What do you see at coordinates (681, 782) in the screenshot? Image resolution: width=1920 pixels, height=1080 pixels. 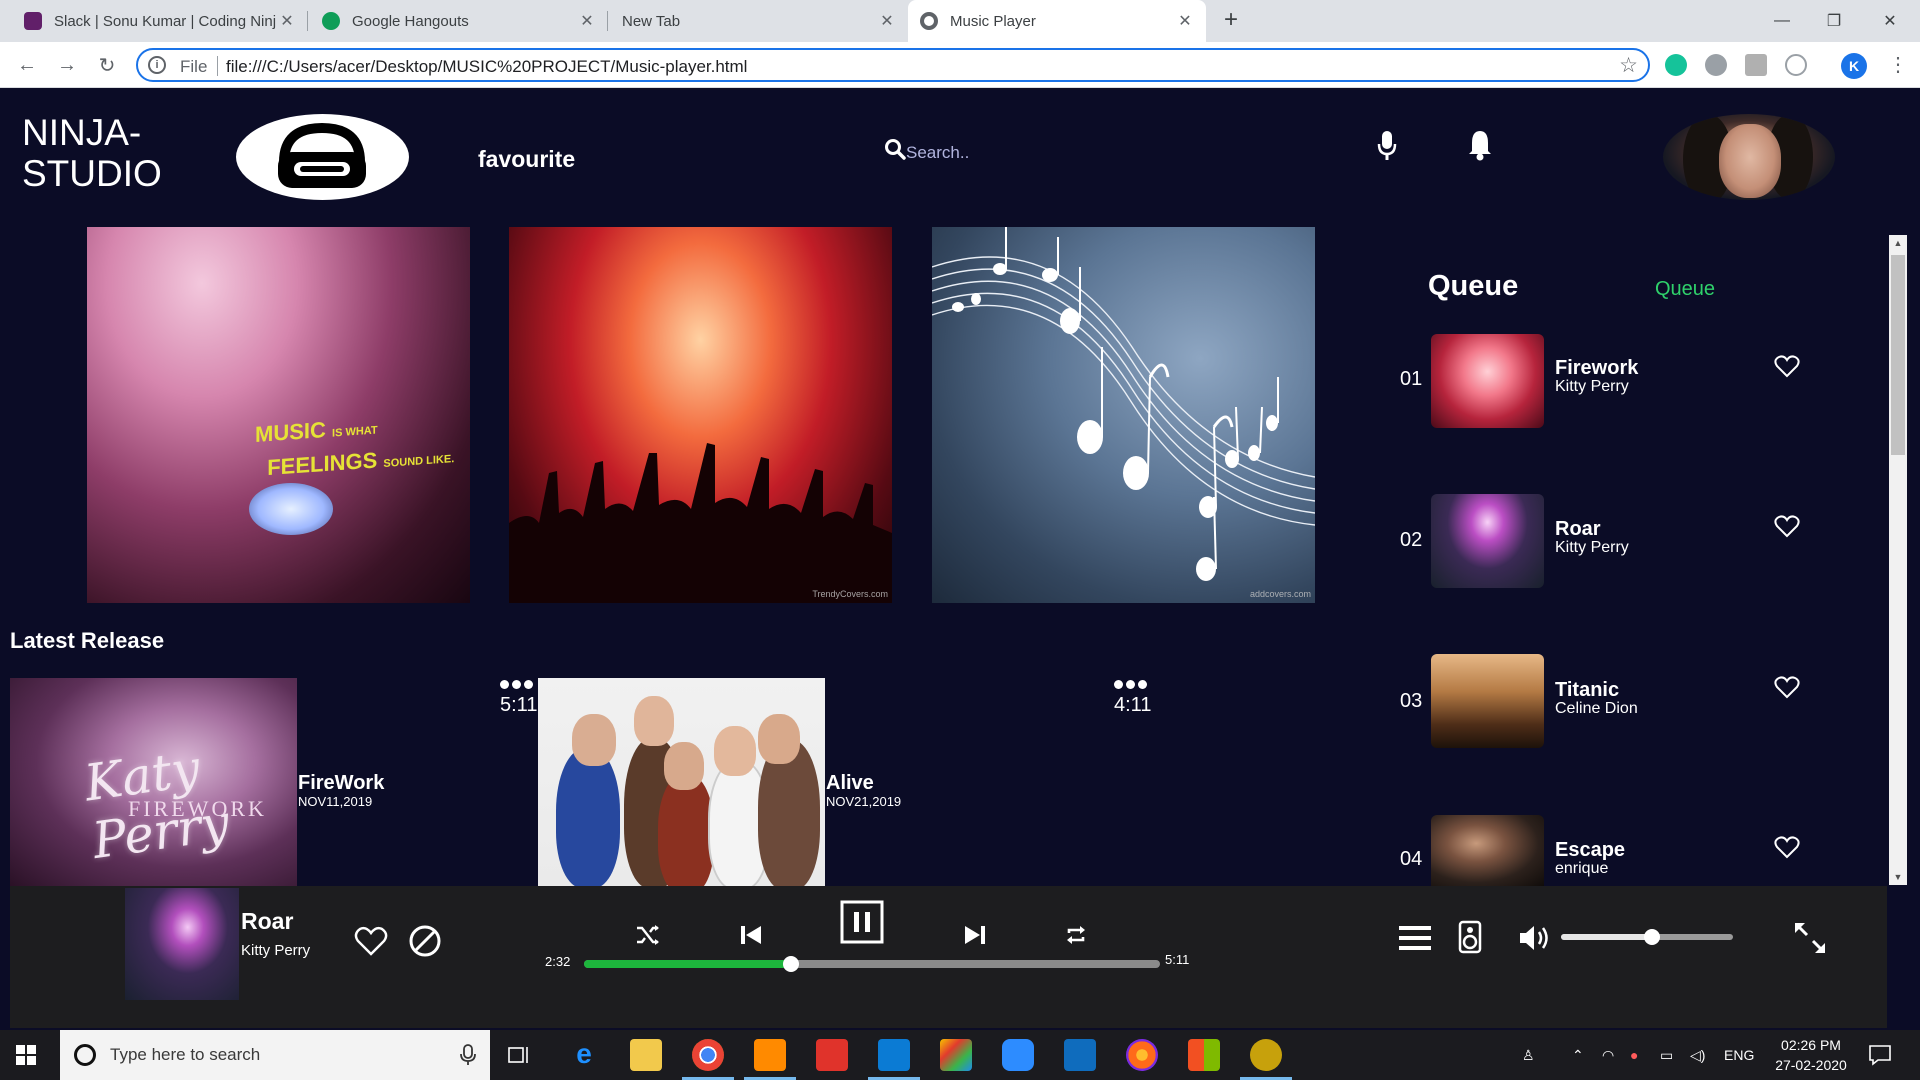 I see `release-art-alive` at bounding box center [681, 782].